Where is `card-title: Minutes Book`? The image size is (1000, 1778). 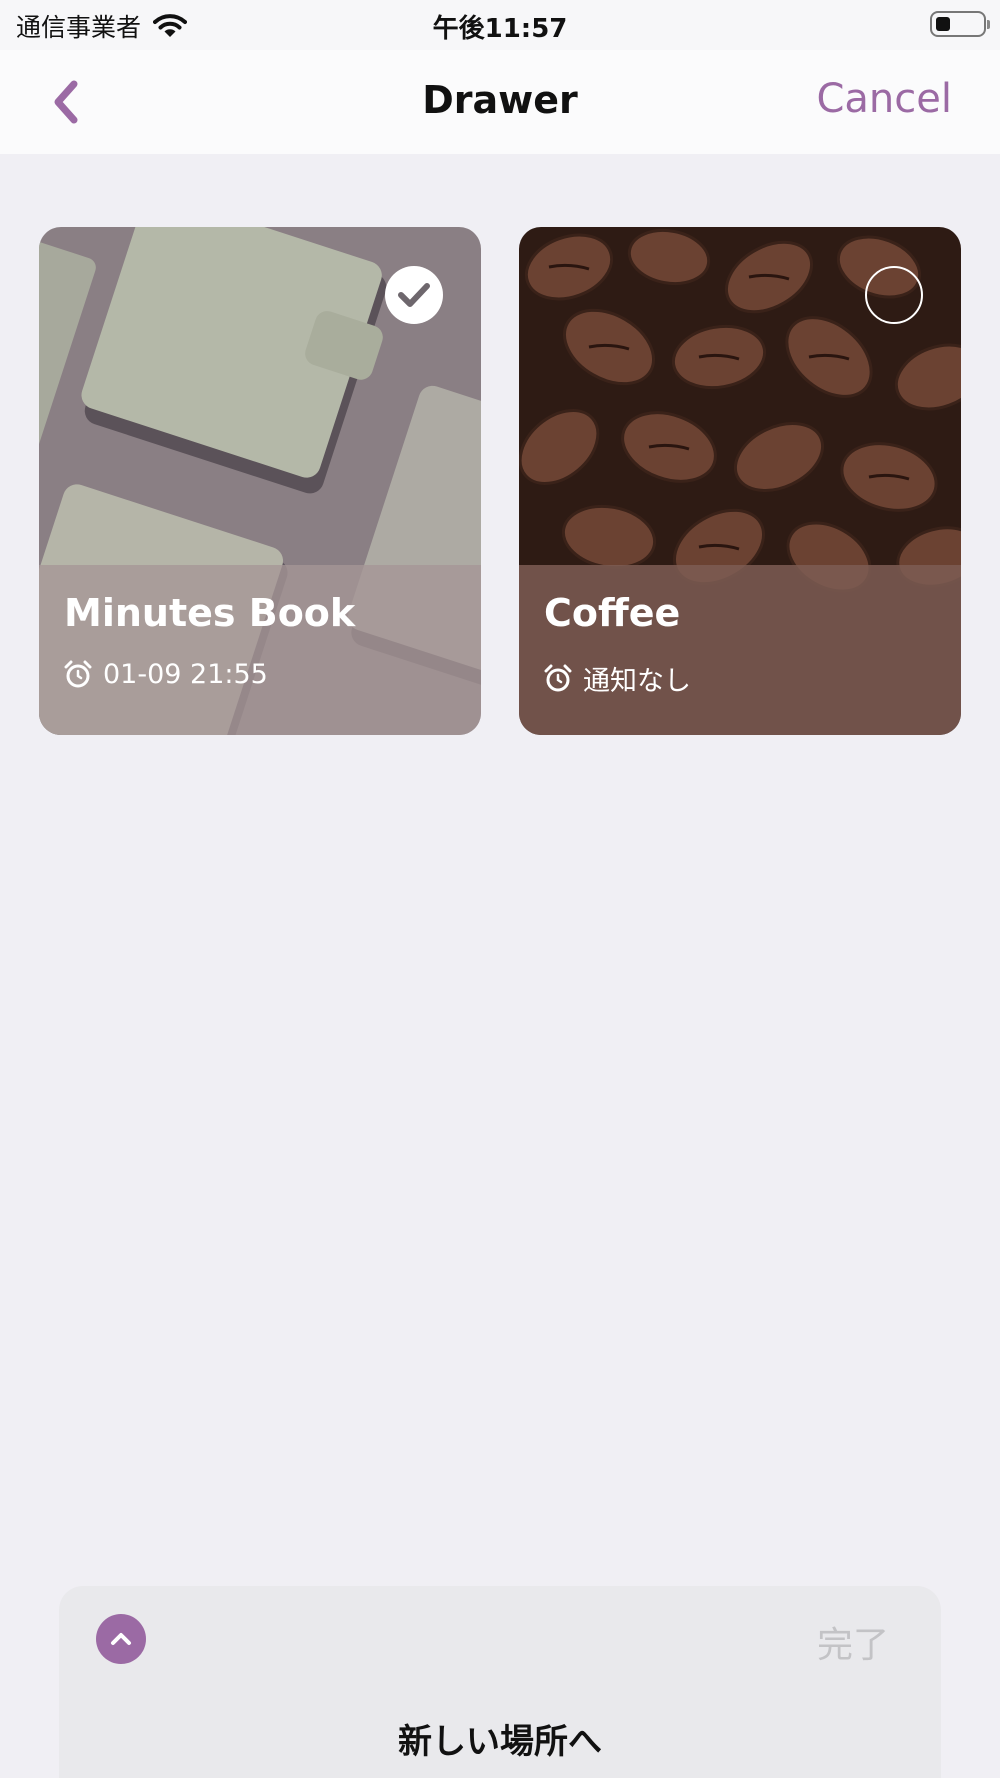 card-title: Minutes Book is located at coordinates (210, 613).